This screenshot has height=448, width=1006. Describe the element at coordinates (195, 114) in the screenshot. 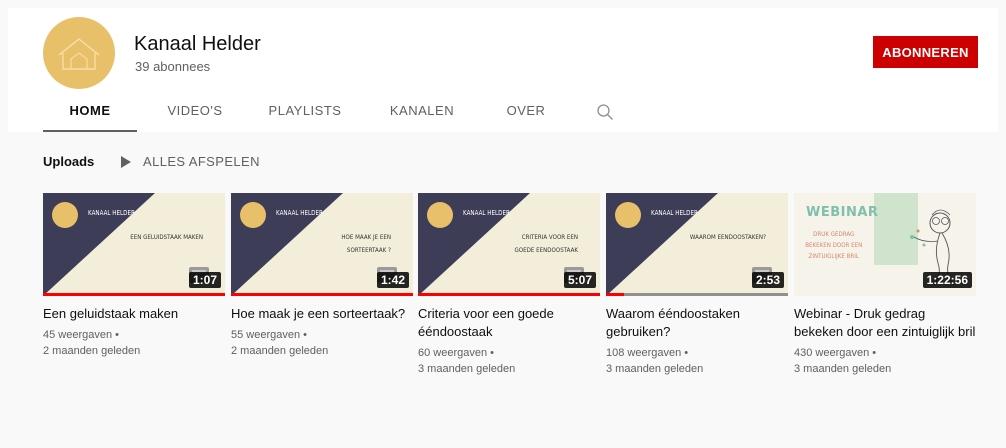

I see `tab-videos: VIDEO'S` at that location.